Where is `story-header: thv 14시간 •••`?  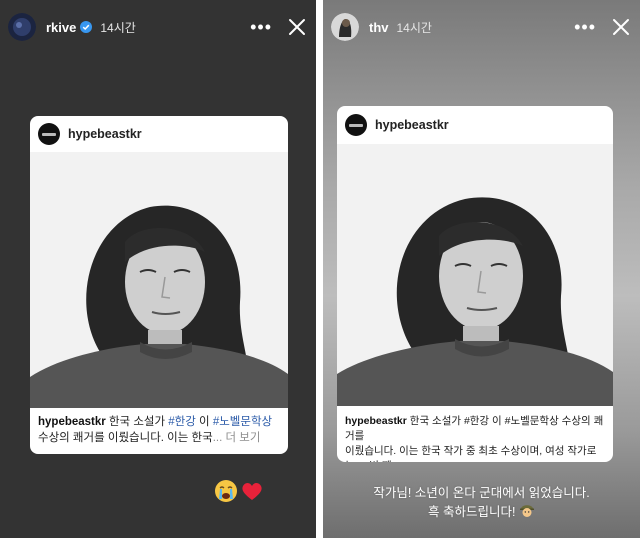 story-header: thv 14시간 ••• is located at coordinates (480, 27).